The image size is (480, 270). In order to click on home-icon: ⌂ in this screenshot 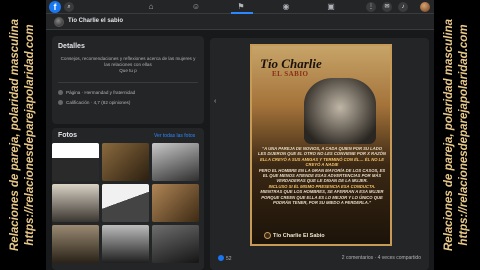, I will do `click(151, 7)`.